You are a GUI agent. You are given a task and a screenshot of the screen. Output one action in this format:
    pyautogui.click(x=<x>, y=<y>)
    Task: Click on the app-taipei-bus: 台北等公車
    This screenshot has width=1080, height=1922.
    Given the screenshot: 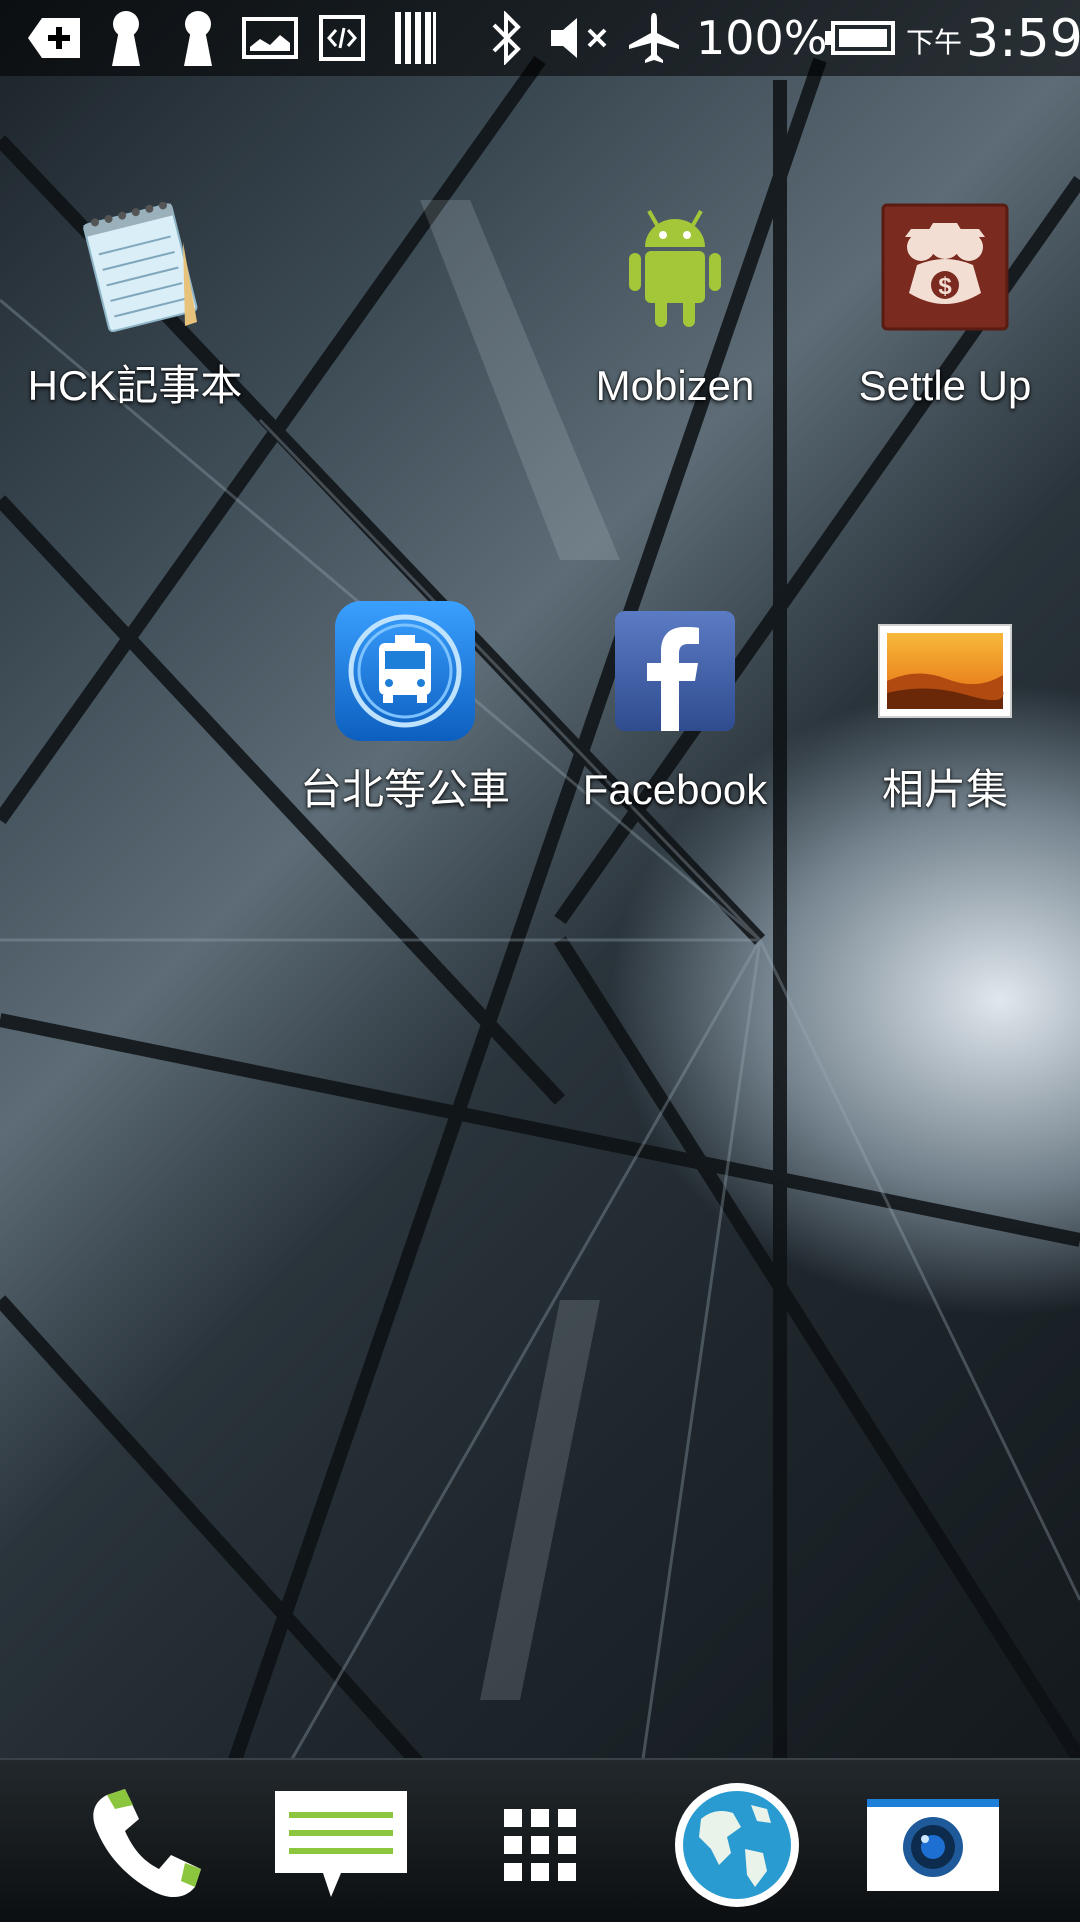 What is the action you would take?
    pyautogui.click(x=405, y=726)
    